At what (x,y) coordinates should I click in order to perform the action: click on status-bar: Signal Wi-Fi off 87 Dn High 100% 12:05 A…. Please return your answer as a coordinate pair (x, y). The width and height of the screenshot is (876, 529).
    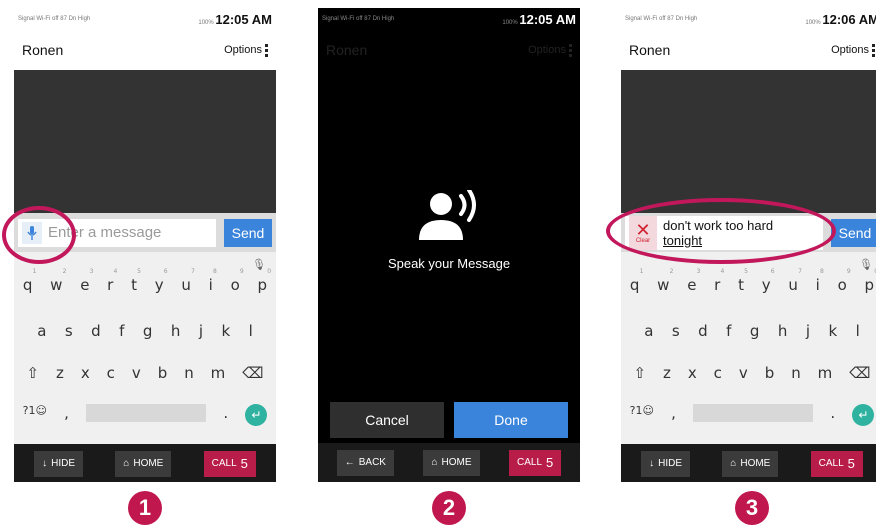
    Looking at the image, I should click on (449, 19).